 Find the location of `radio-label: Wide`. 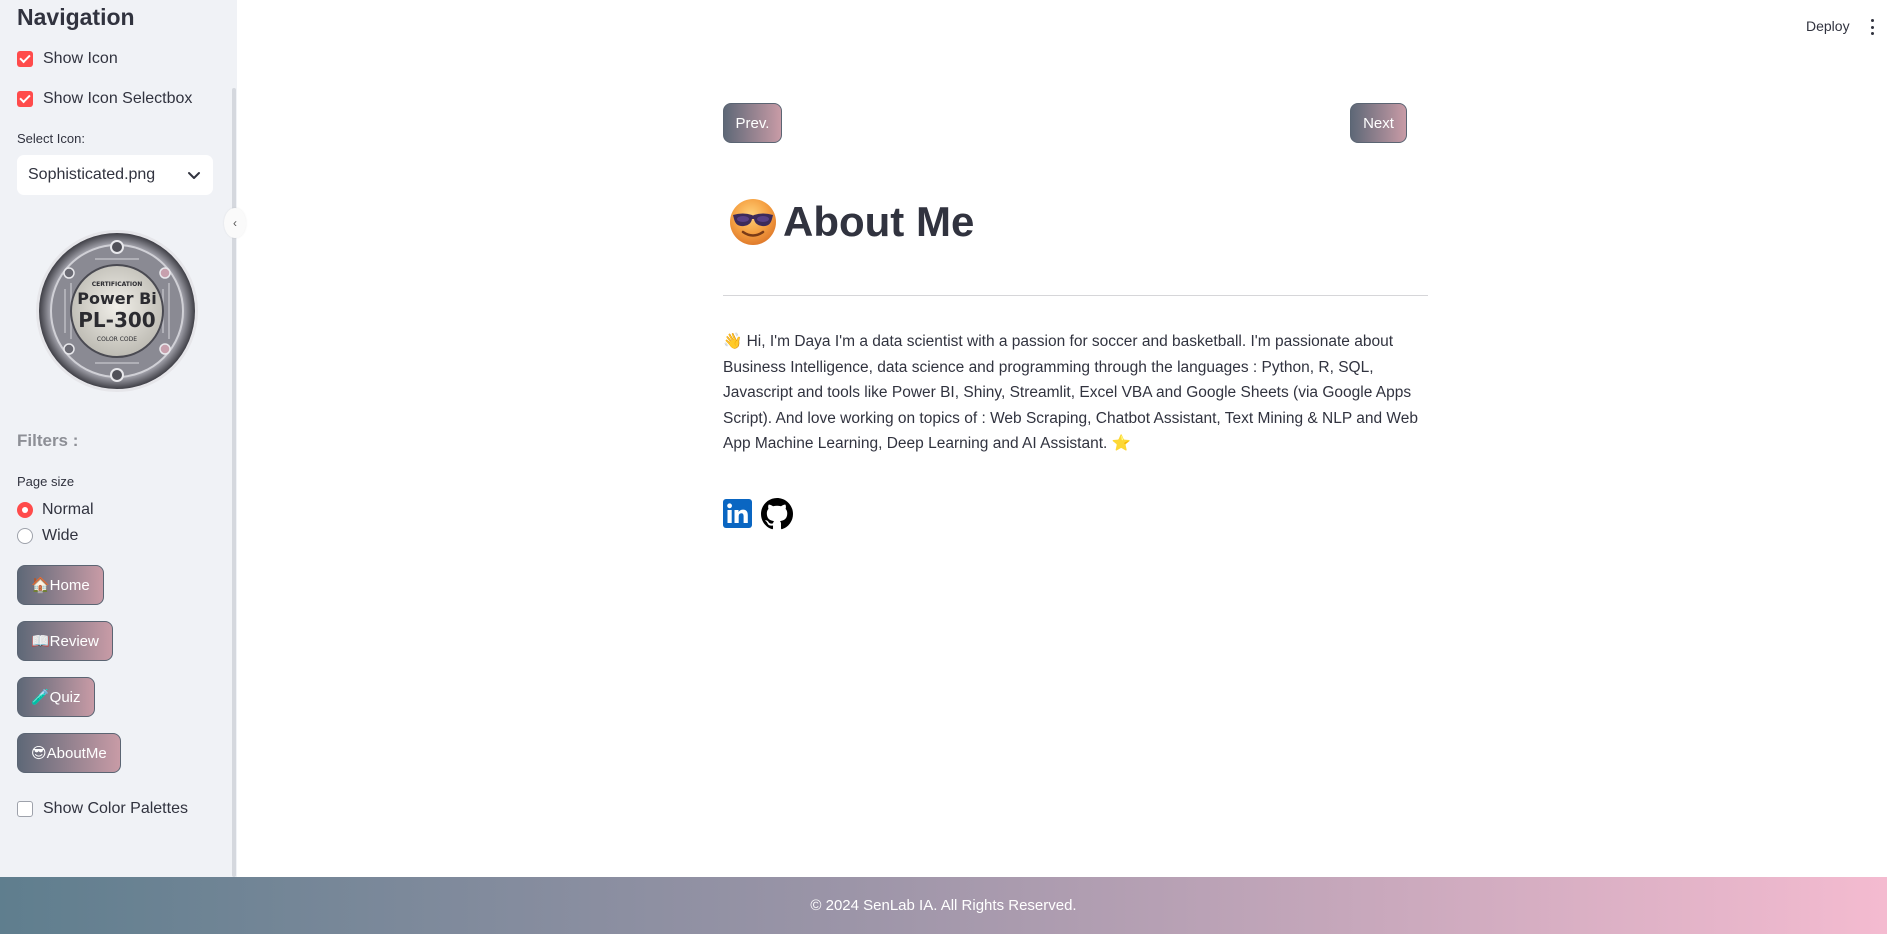

radio-label: Wide is located at coordinates (60, 535).